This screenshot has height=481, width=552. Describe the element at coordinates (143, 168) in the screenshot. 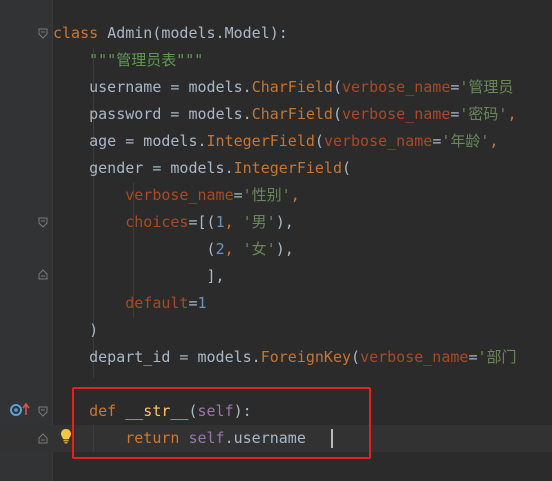

I see `code-token: gender = models.` at that location.